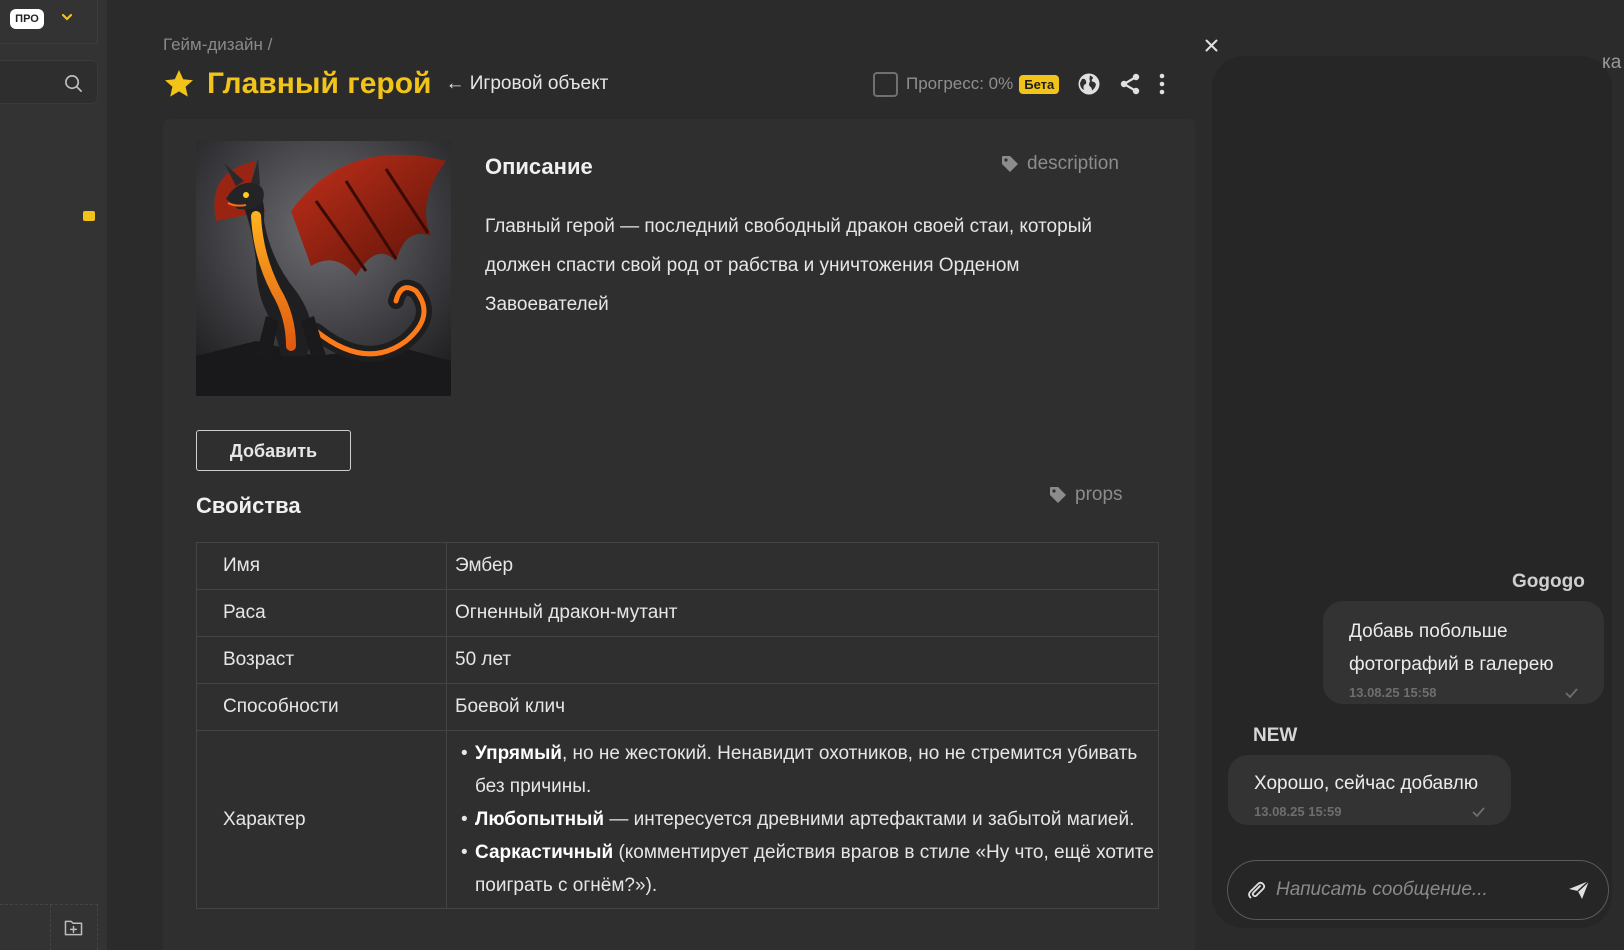 The width and height of the screenshot is (1624, 950). What do you see at coordinates (321, 707) in the screenshot?
I see `property-key: Способности` at bounding box center [321, 707].